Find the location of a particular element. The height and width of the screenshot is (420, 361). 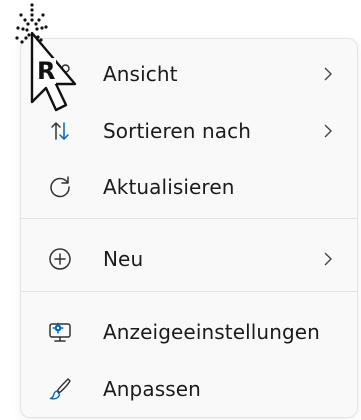

add-circle-icon is located at coordinates (60, 259).